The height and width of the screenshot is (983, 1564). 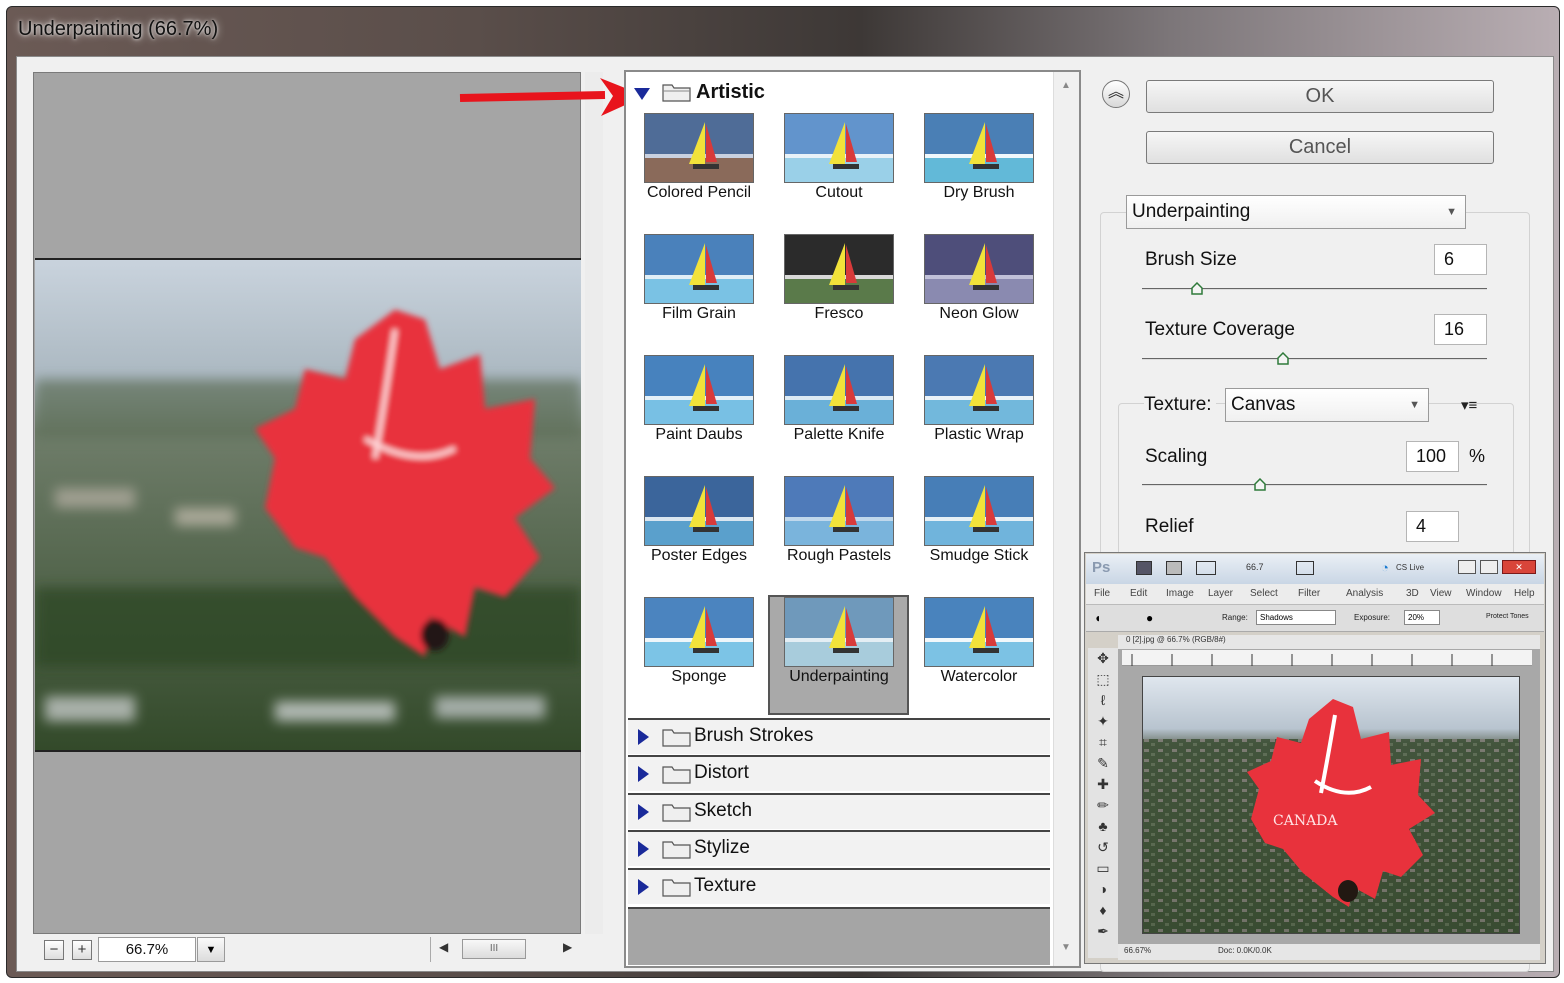 I want to click on protect-tones-checkbox: Protect Tones, so click(x=1507, y=616).